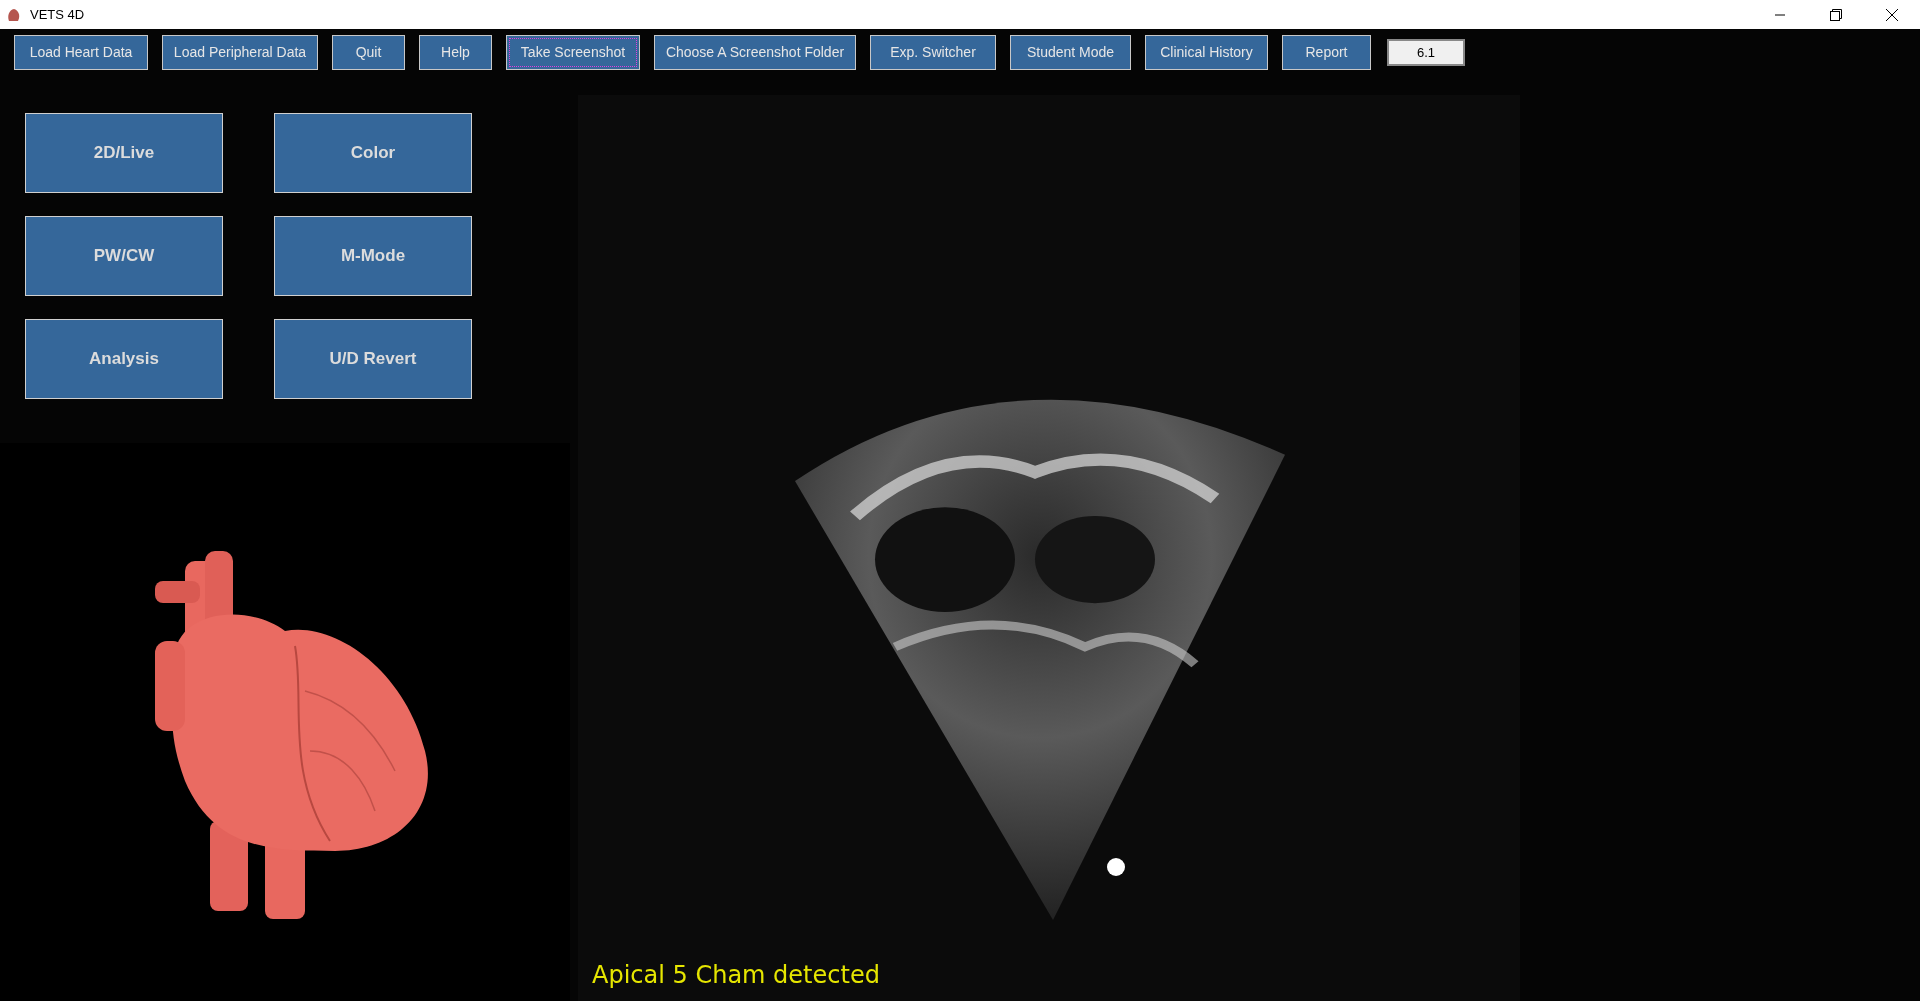  I want to click on close-icon, so click(1892, 14).